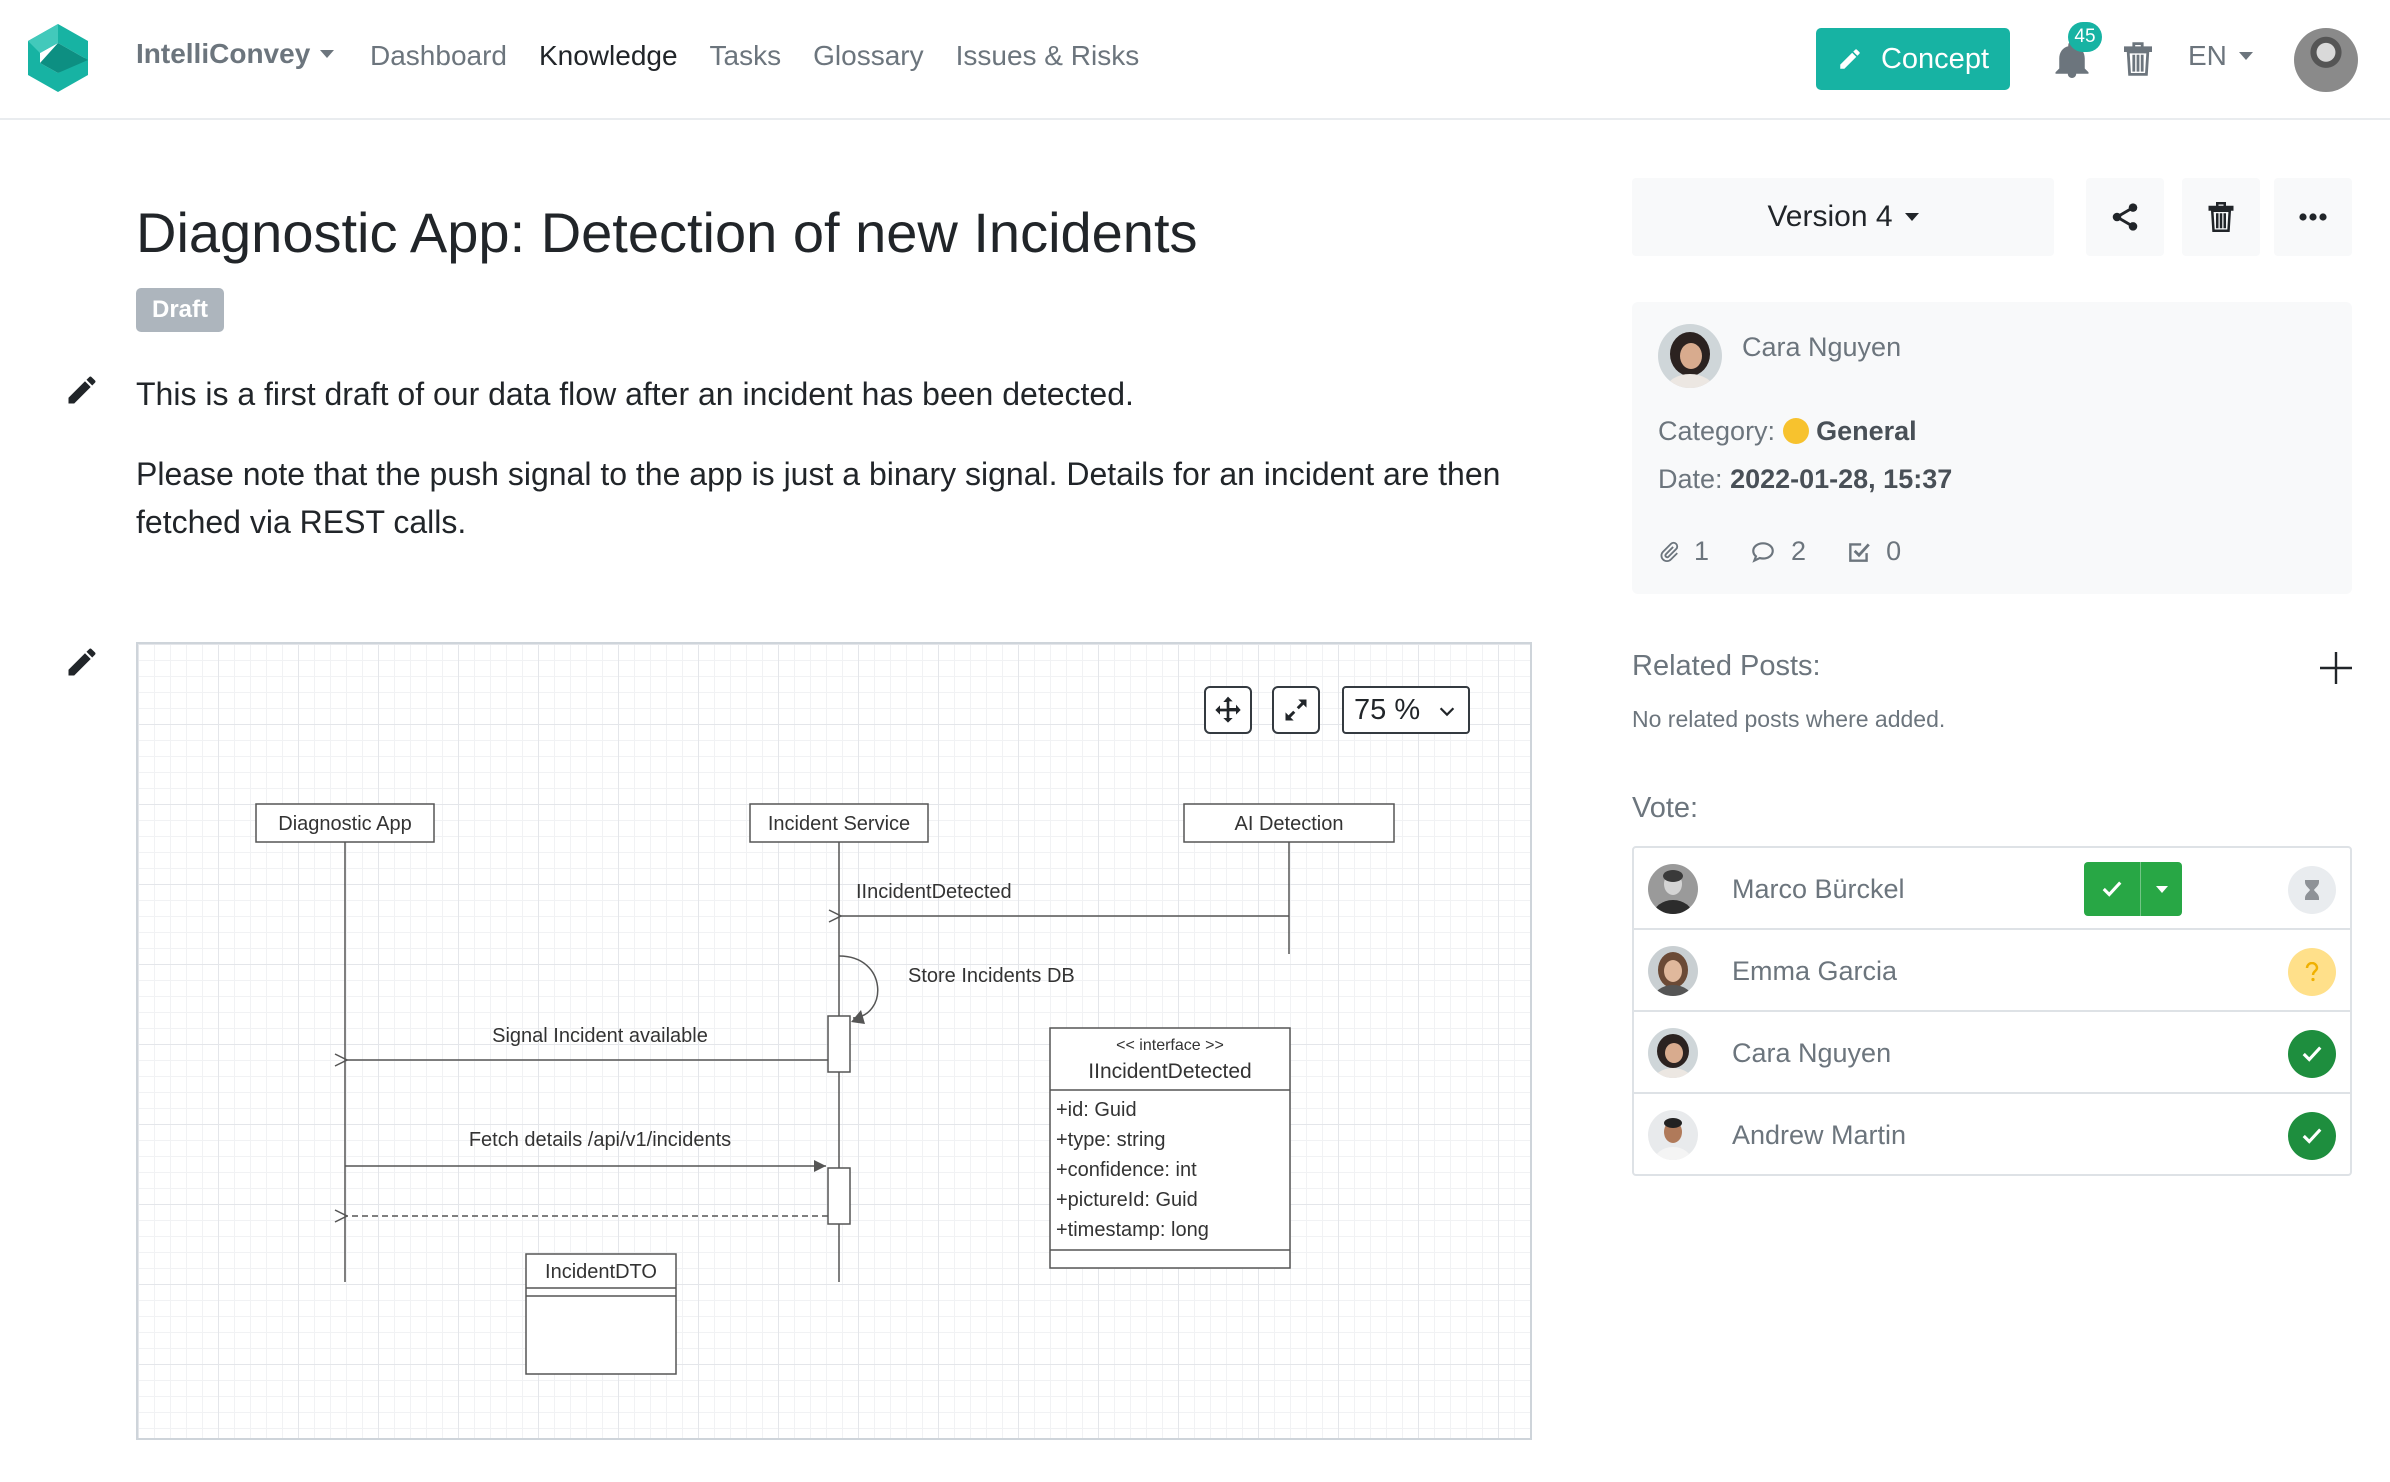  I want to click on tasks-count: 0, so click(1873, 551).